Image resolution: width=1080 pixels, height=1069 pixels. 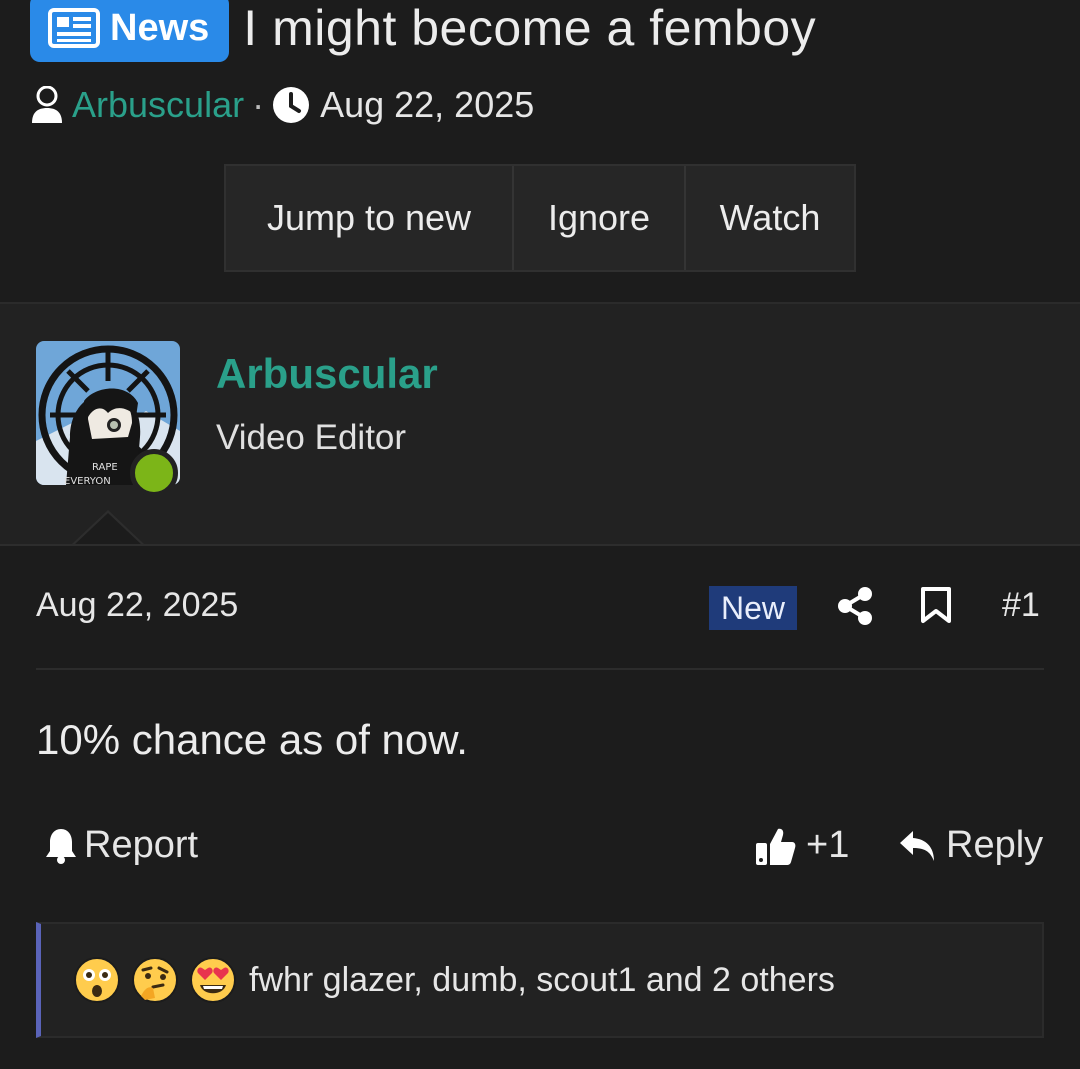 I want to click on user-title: Video Editor, so click(x=311, y=437).